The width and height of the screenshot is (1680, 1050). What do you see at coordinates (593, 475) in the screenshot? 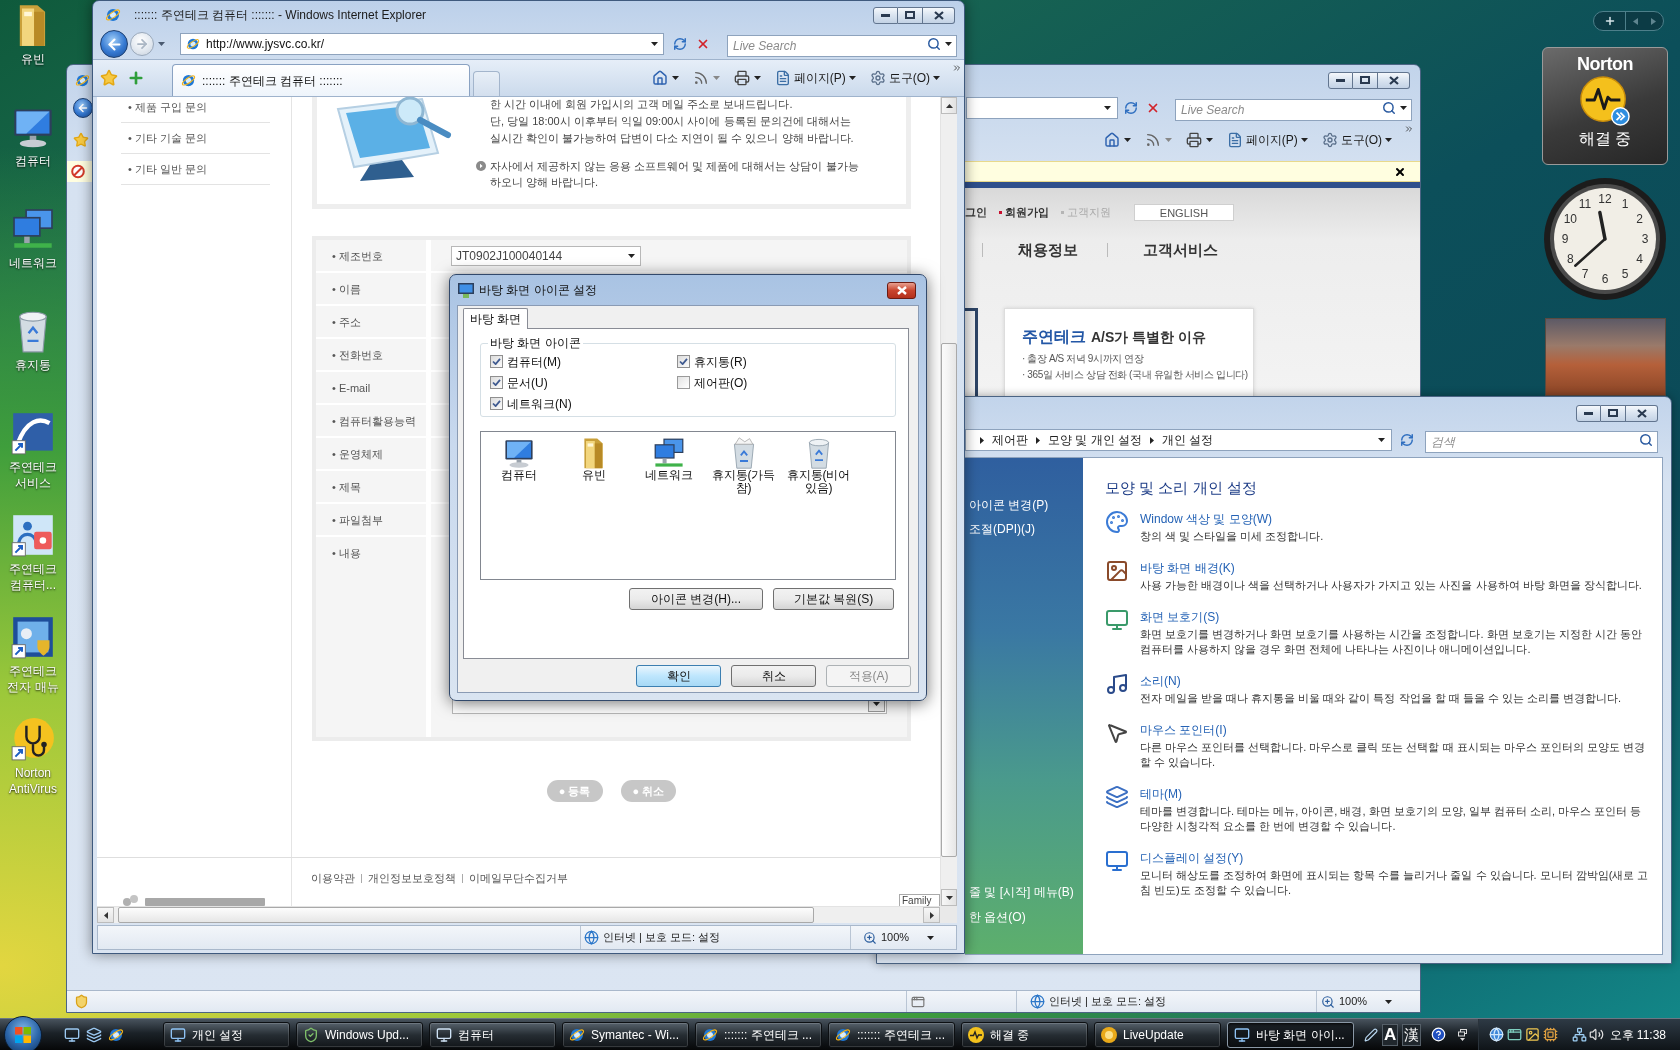
I see `icon-label: 유빈` at bounding box center [593, 475].